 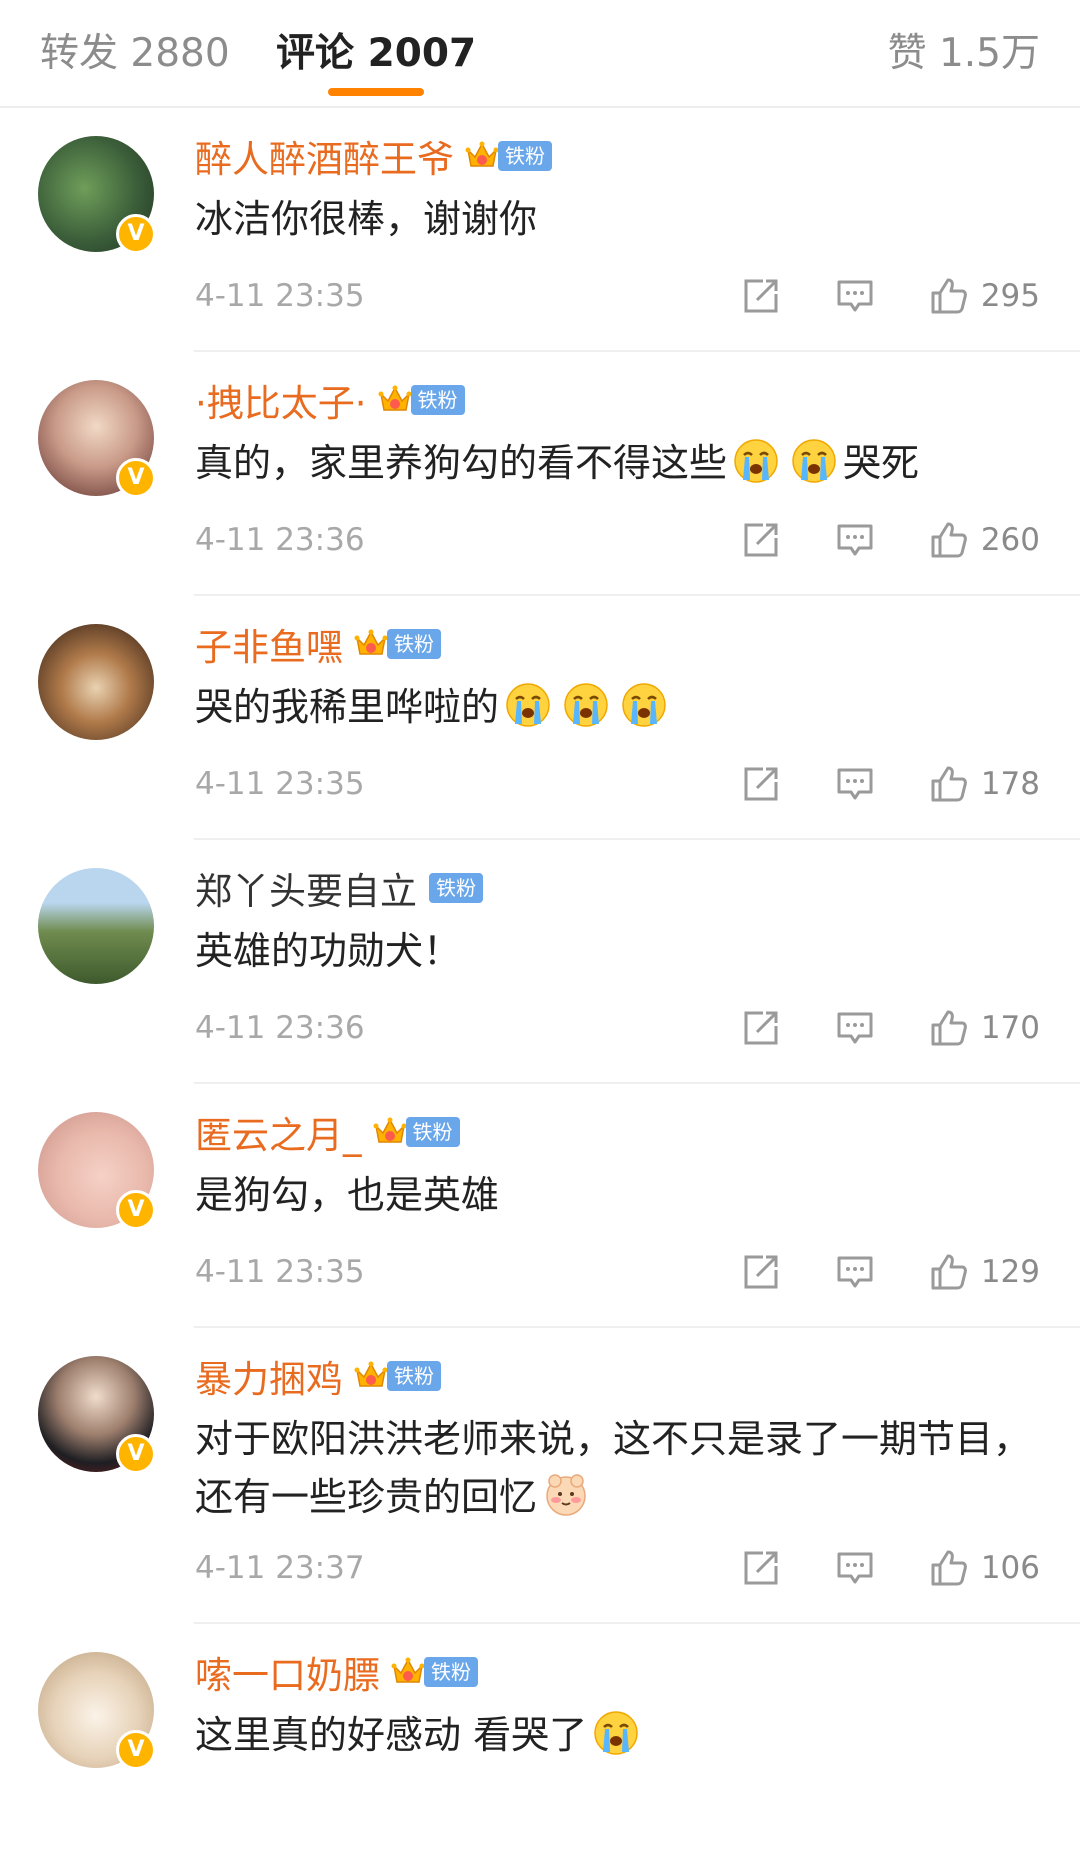 I want to click on username: 子非鱼嘿, so click(x=269, y=644).